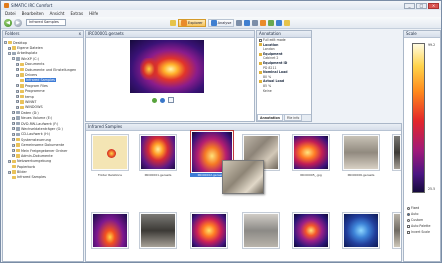  What do you see at coordinates (18, 22) in the screenshot?
I see `forward-button: ▶` at bounding box center [18, 22].